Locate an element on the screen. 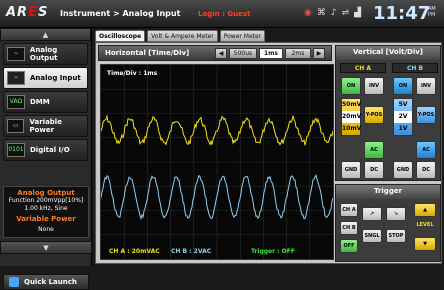  sidebar-item-dmm: VAΩ DMM is located at coordinates (45, 102).